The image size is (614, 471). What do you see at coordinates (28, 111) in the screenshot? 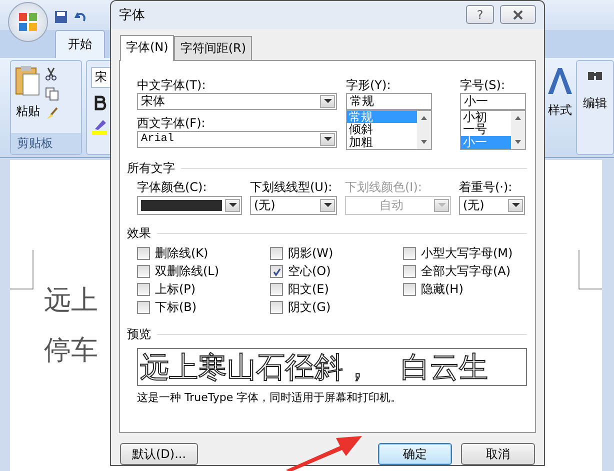
I see `paste-button: 粘贴` at bounding box center [28, 111].